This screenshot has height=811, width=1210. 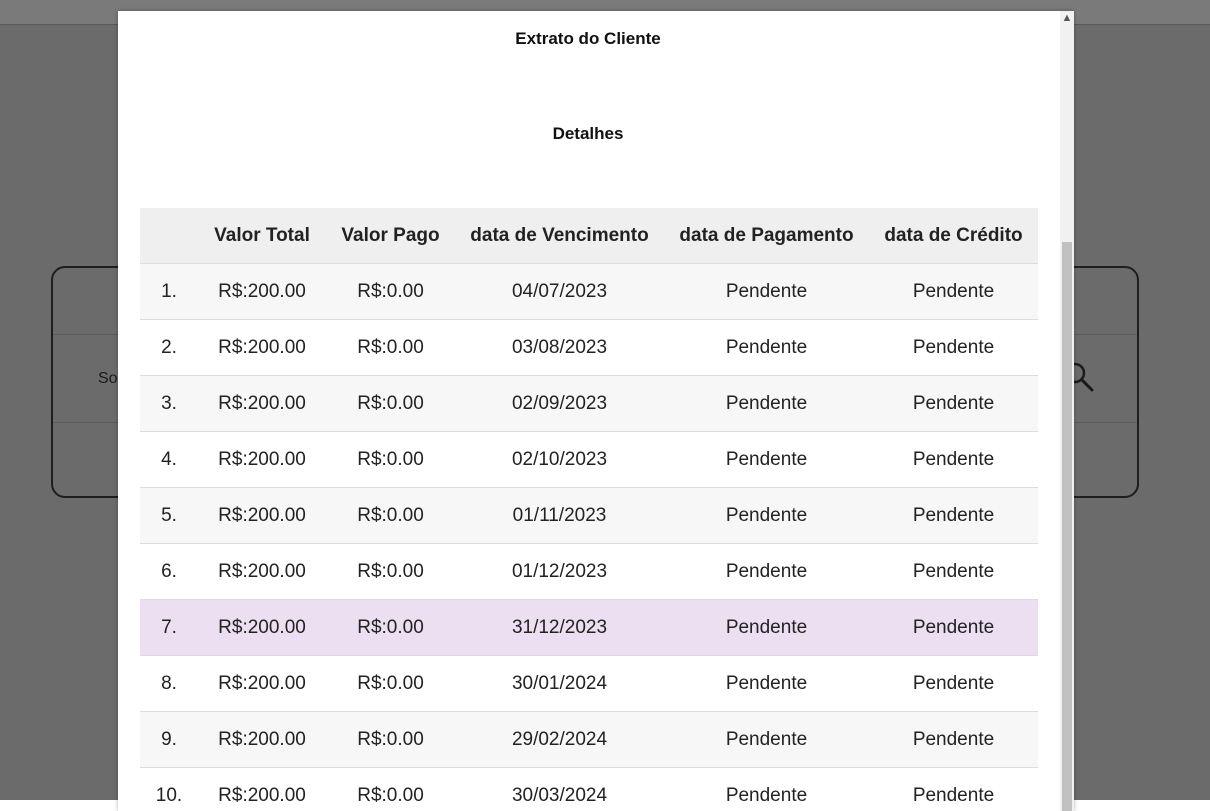 I want to click on data-vencimento-cell: 02/09/2023, so click(x=559, y=404).